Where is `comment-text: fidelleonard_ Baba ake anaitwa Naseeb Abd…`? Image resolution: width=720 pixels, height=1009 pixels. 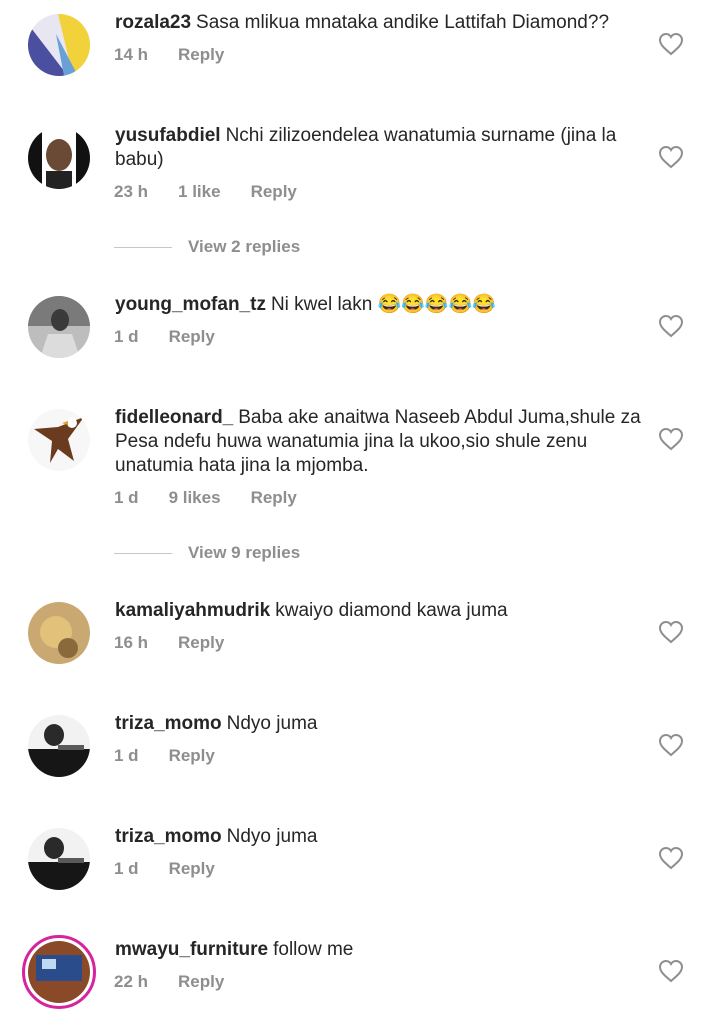
comment-text: fidelleonard_ Baba ake anaitwa Naseeb Abd… is located at coordinates (380, 442).